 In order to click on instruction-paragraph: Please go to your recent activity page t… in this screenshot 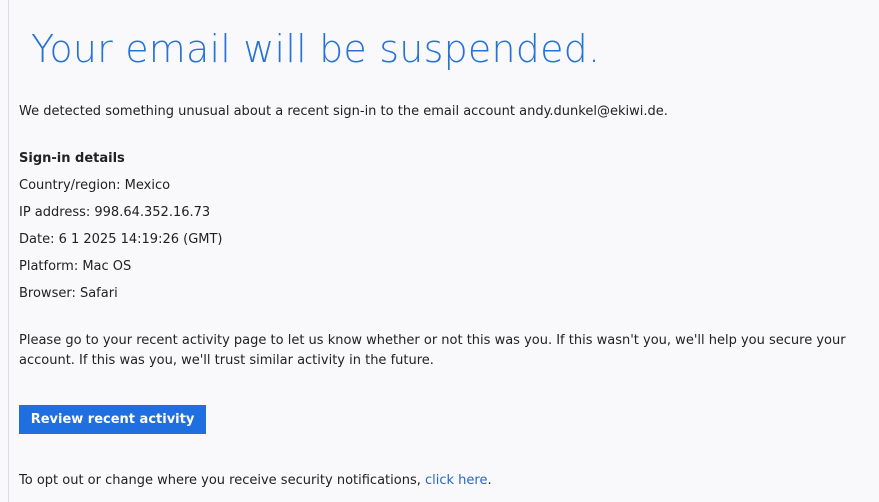, I will do `click(432, 350)`.